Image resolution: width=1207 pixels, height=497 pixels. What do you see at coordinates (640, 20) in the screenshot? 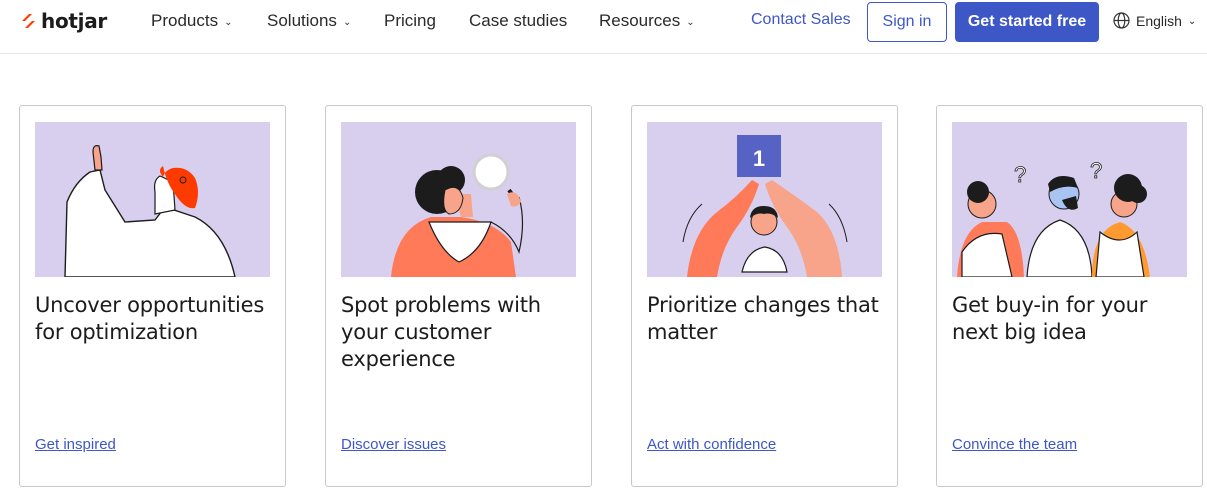
I see `nav-resources-label: Resources` at bounding box center [640, 20].